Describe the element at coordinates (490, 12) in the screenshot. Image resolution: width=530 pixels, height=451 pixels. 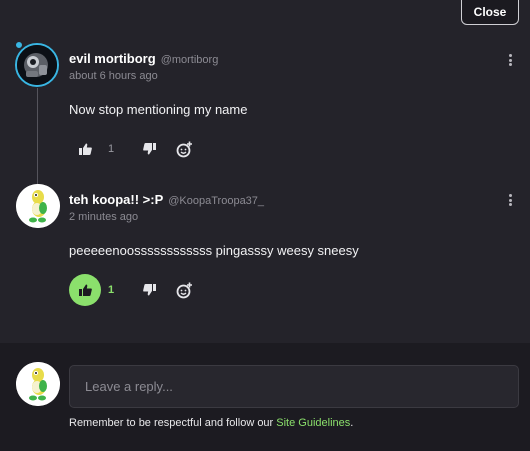
I see `close-button: Close` at that location.